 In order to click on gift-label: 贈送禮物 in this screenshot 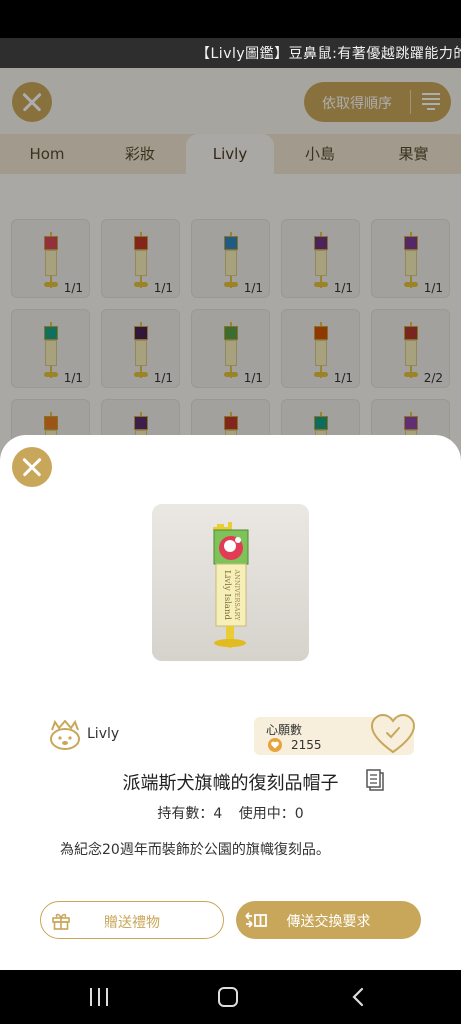, I will do `click(132, 923)`.